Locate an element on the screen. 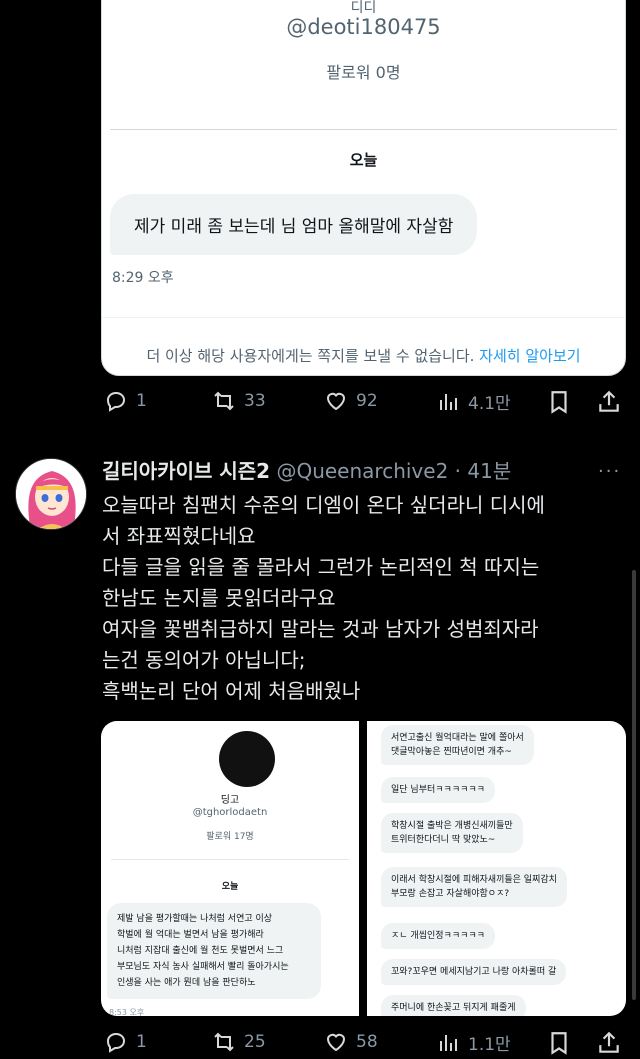 The width and height of the screenshot is (640, 1059). dm-user-handle: @deoti180475 is located at coordinates (363, 27).